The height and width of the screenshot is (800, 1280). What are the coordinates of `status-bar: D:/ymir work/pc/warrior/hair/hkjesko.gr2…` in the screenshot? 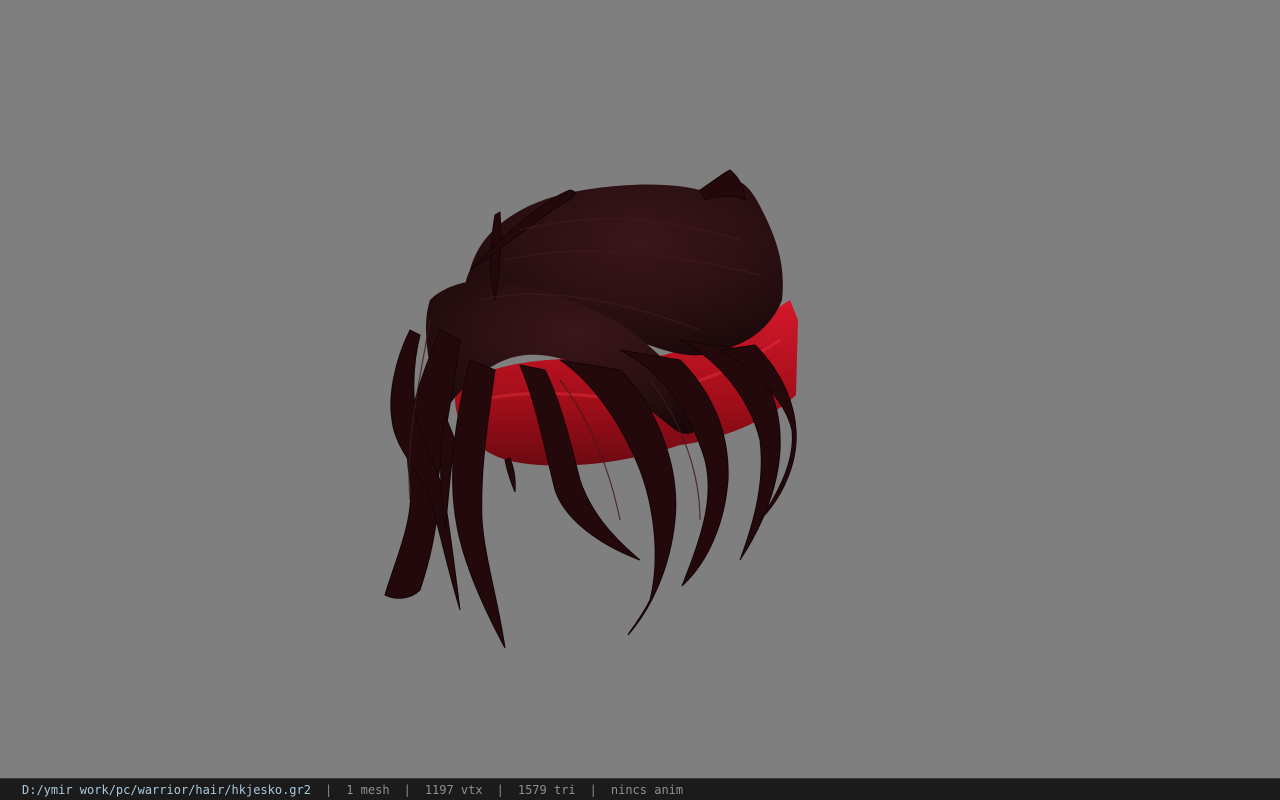 It's located at (640, 789).